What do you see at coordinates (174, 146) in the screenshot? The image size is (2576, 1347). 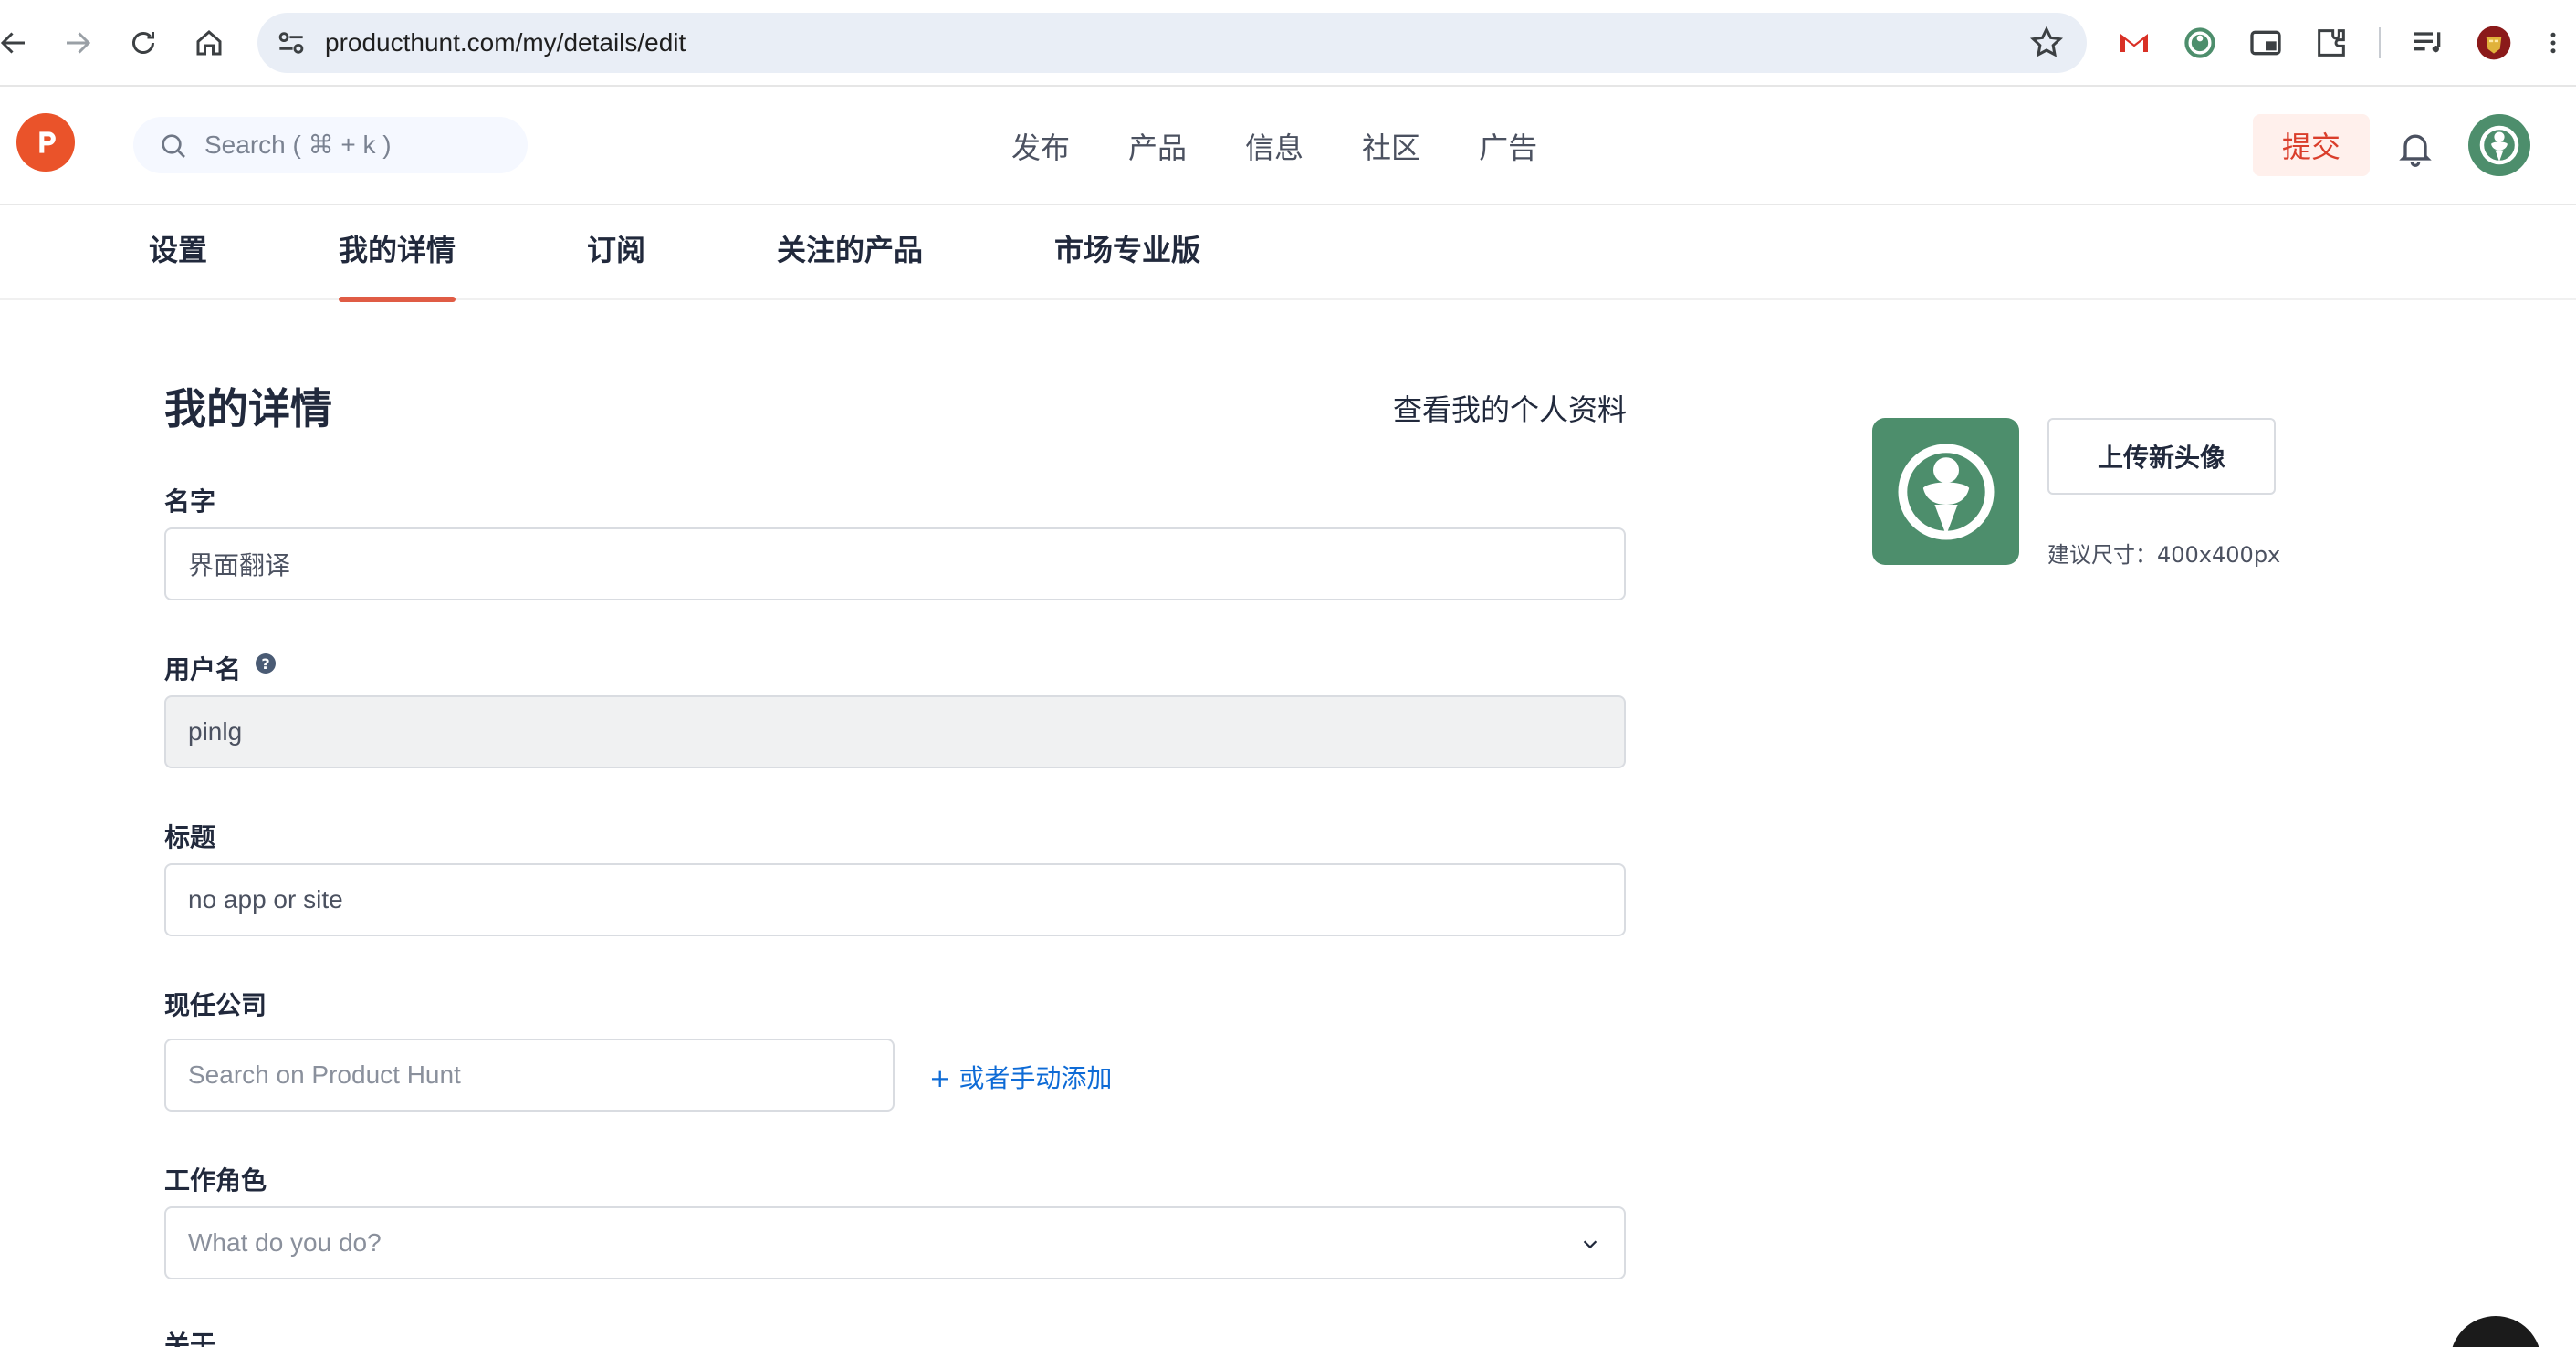 I see `search-icon` at bounding box center [174, 146].